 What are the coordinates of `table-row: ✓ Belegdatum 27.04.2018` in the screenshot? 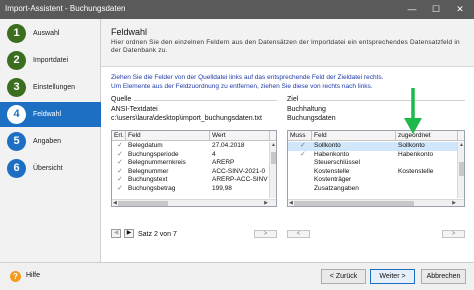 It's located at (194, 146).